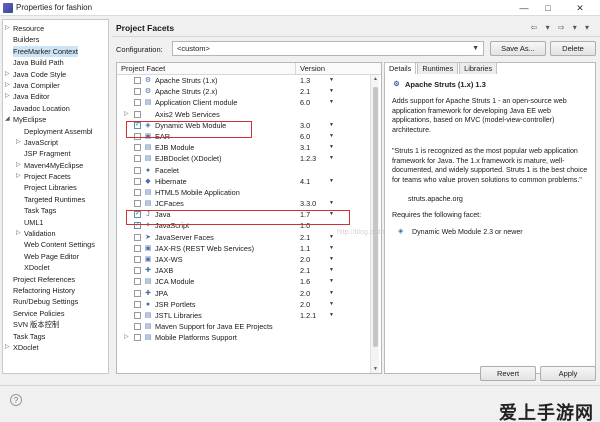  I want to click on facet-row: ✚ JAXB 2.1 ▼, so click(249, 270).